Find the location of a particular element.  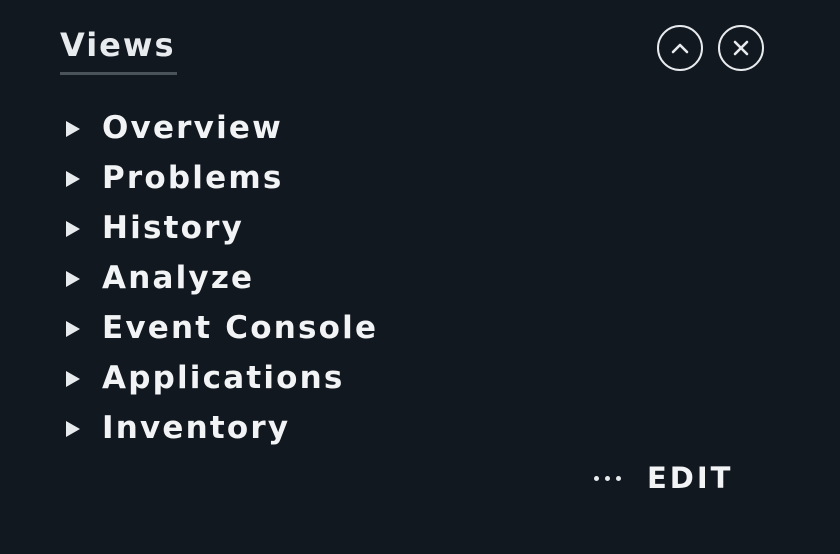

menu-item-history: History is located at coordinates (222, 228).